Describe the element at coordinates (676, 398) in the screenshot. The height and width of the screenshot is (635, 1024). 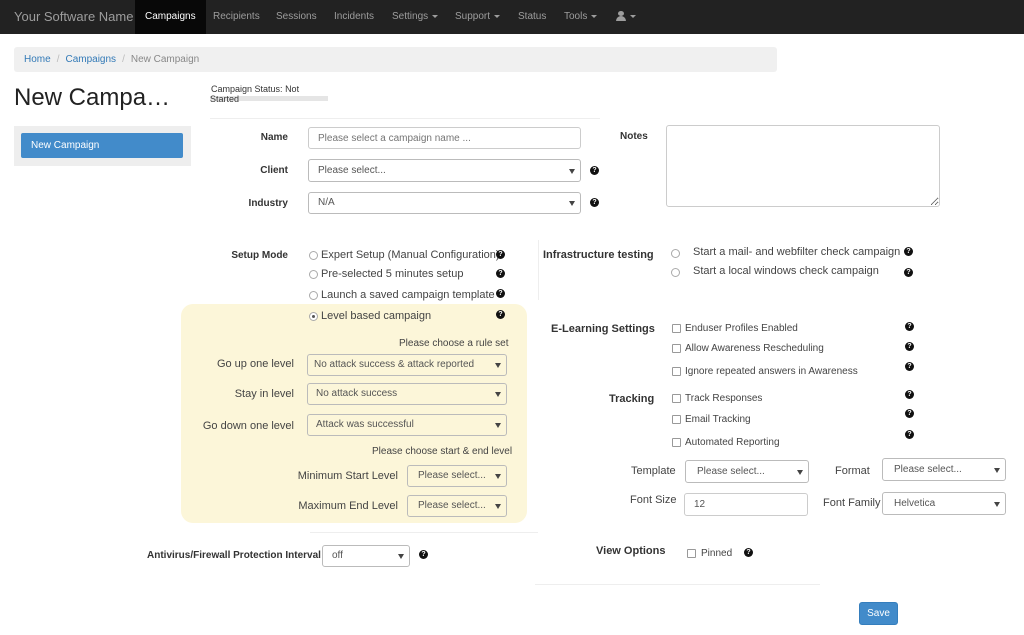
I see `checkbox-track-responses` at that location.